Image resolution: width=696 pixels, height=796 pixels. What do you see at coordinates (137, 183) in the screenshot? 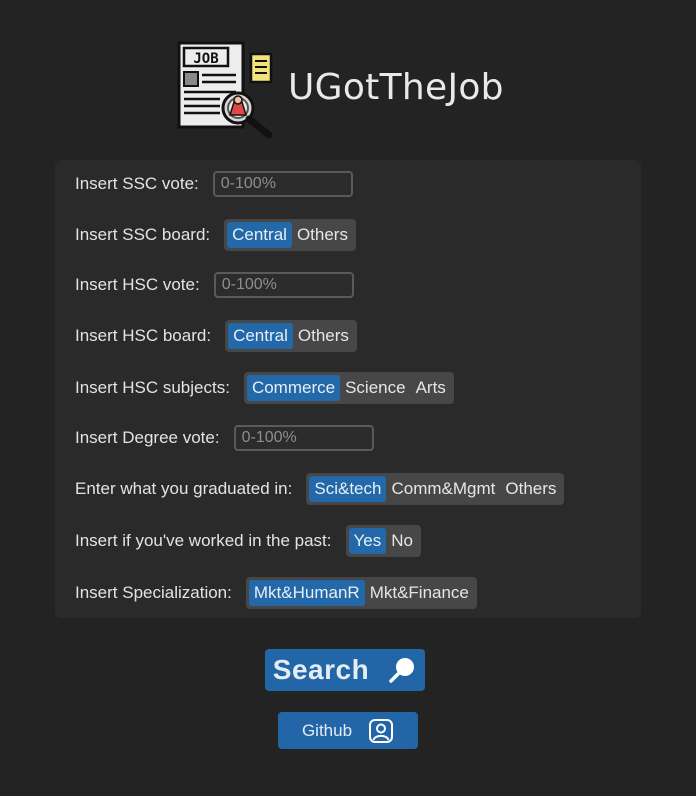
I see `ssc-vote-label: Insert SSC vote:` at bounding box center [137, 183].